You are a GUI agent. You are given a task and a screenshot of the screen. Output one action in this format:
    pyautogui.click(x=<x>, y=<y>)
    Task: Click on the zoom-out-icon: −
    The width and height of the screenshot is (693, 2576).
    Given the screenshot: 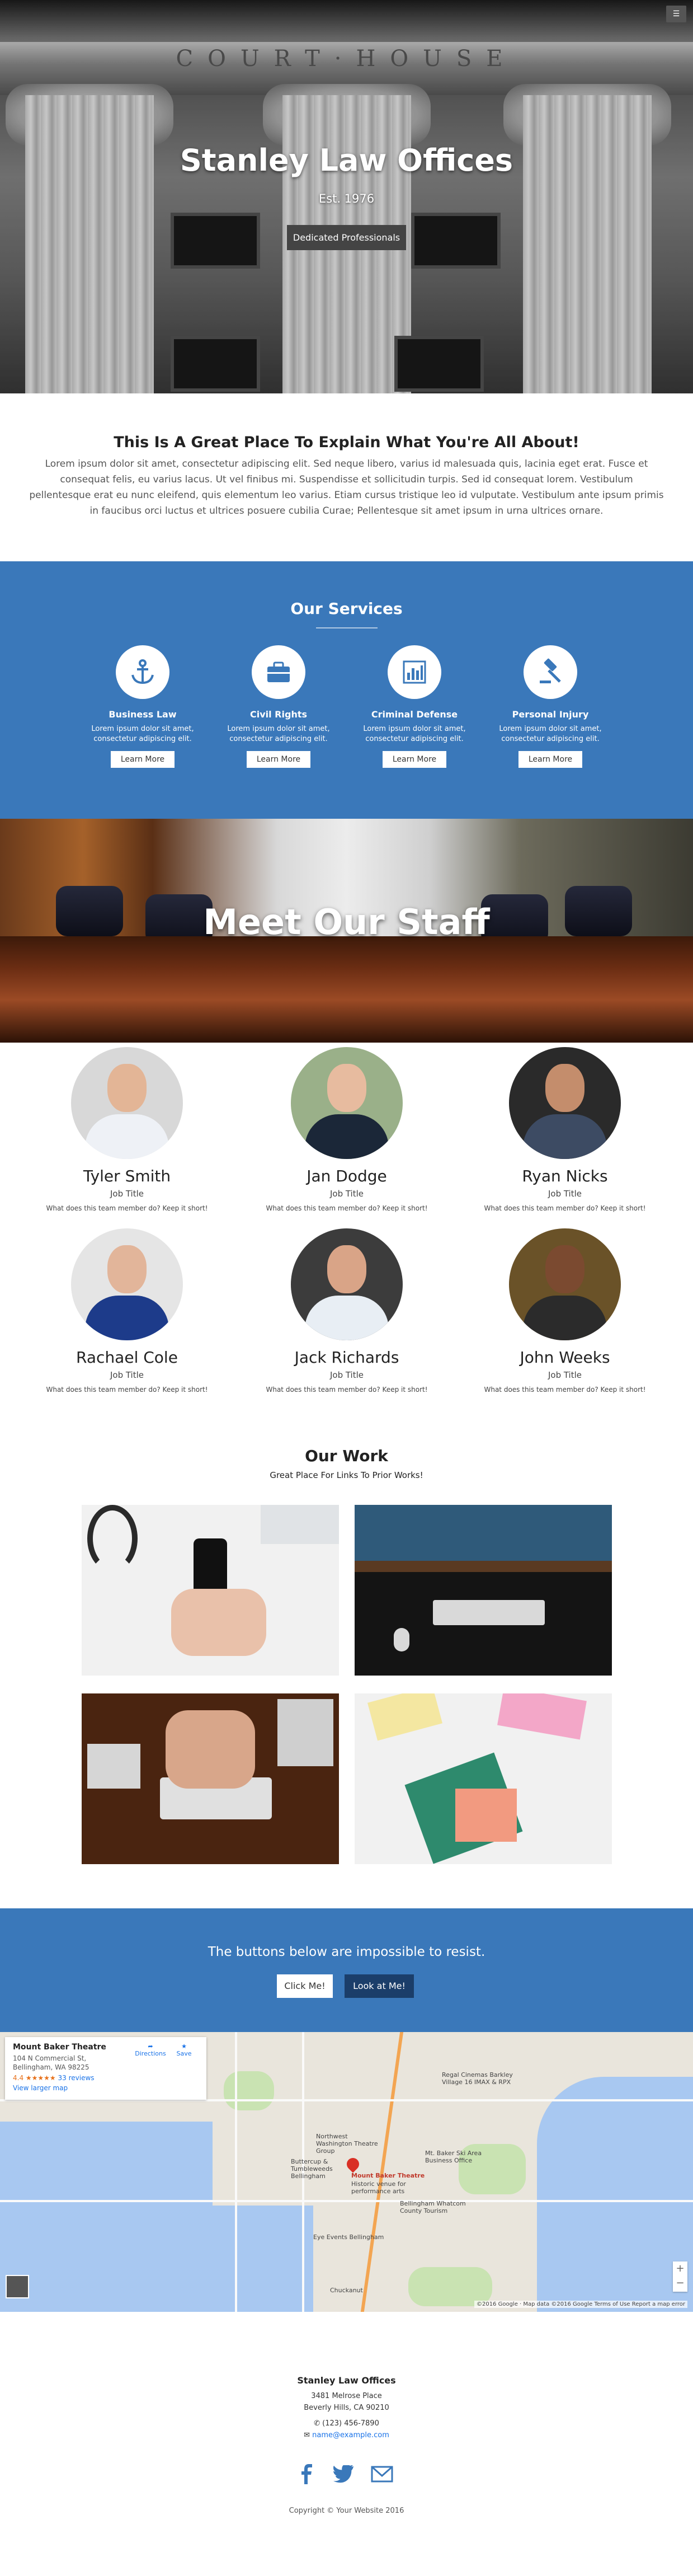 What is the action you would take?
    pyautogui.click(x=680, y=2283)
    